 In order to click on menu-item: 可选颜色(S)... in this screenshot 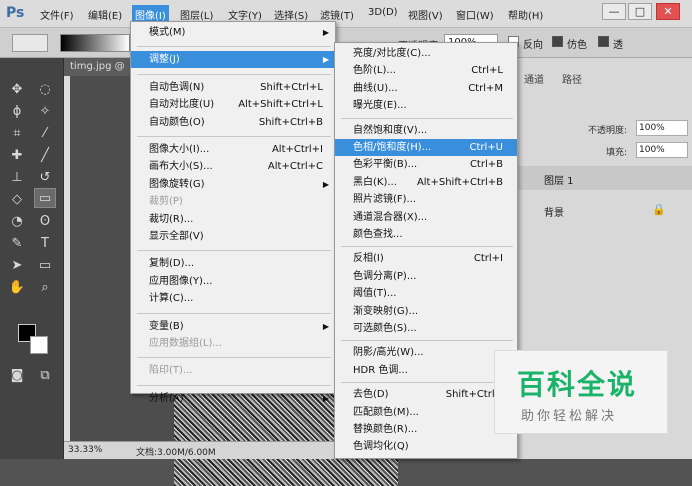, I will do `click(426, 328)`.